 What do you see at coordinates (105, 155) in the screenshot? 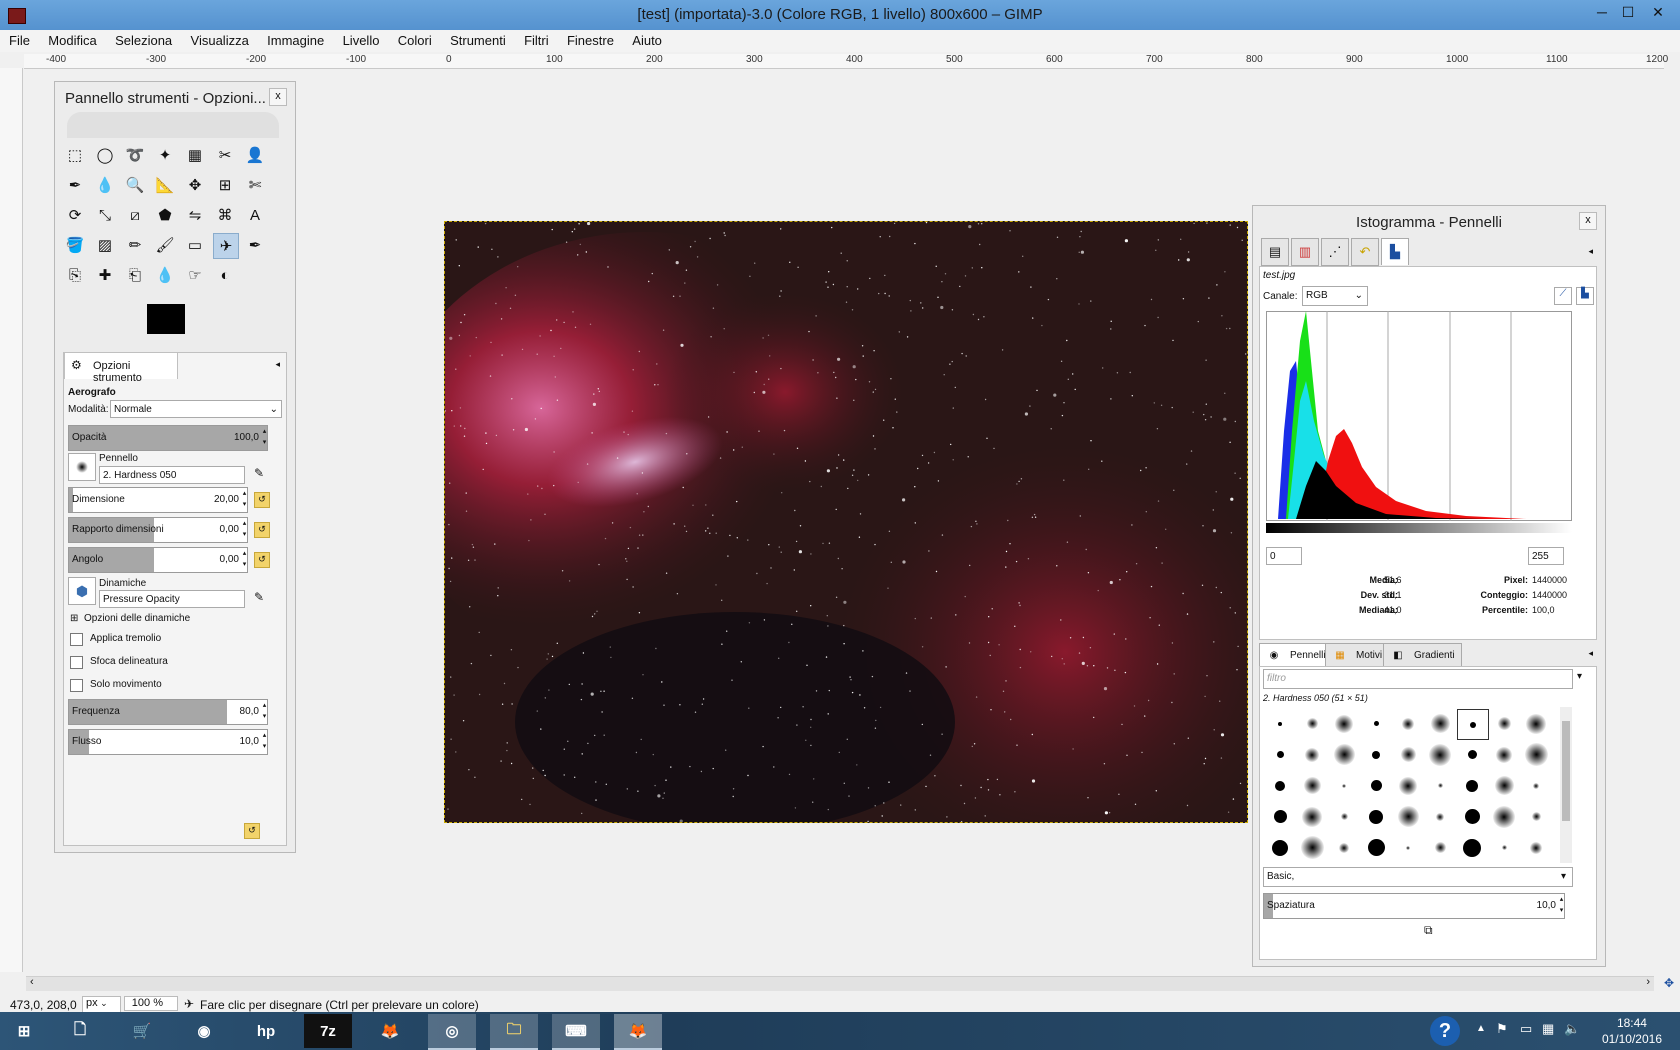
I see `tool-ellipse-select-icon: ◯` at bounding box center [105, 155].